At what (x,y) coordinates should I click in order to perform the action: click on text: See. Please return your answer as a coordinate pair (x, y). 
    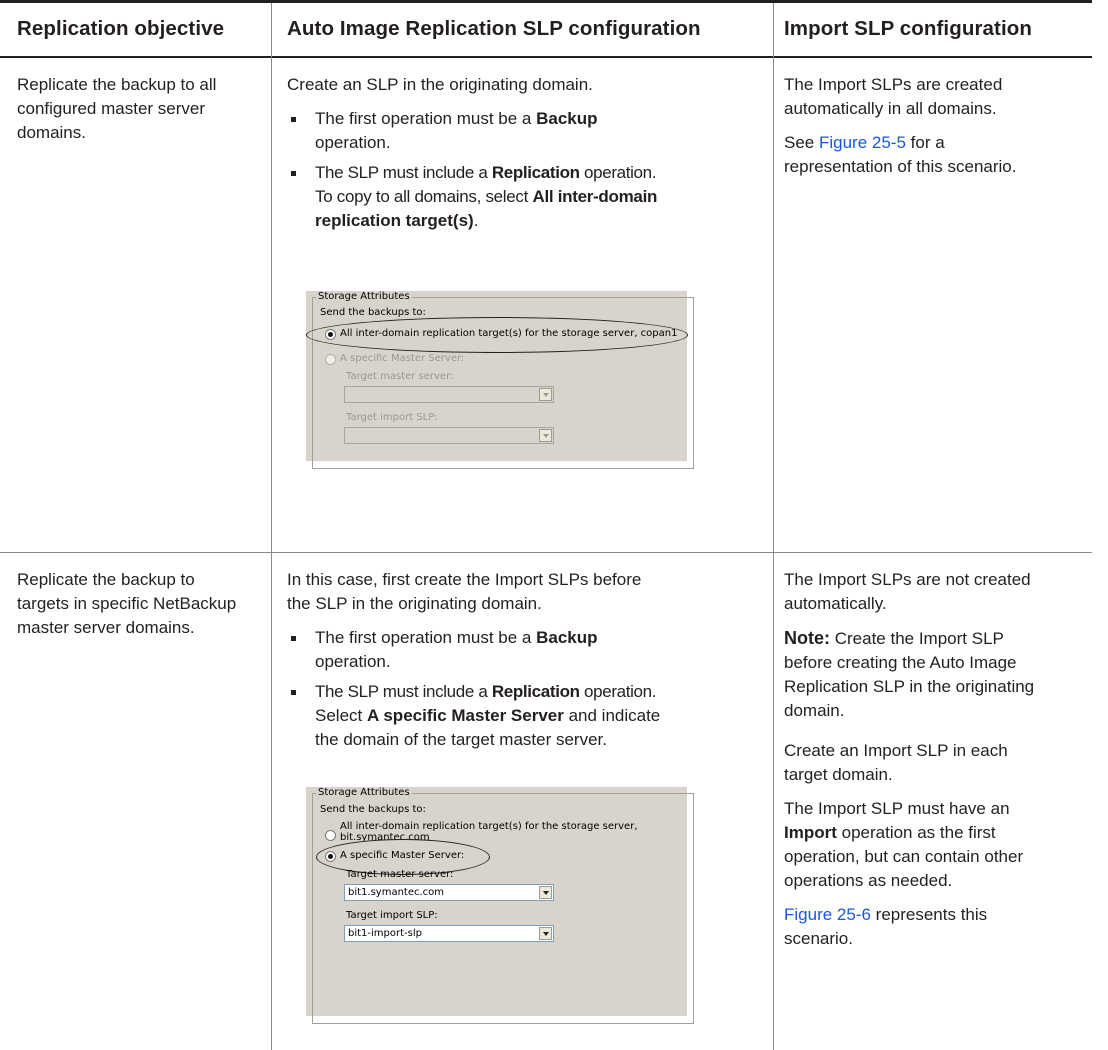
    Looking at the image, I should click on (801, 142).